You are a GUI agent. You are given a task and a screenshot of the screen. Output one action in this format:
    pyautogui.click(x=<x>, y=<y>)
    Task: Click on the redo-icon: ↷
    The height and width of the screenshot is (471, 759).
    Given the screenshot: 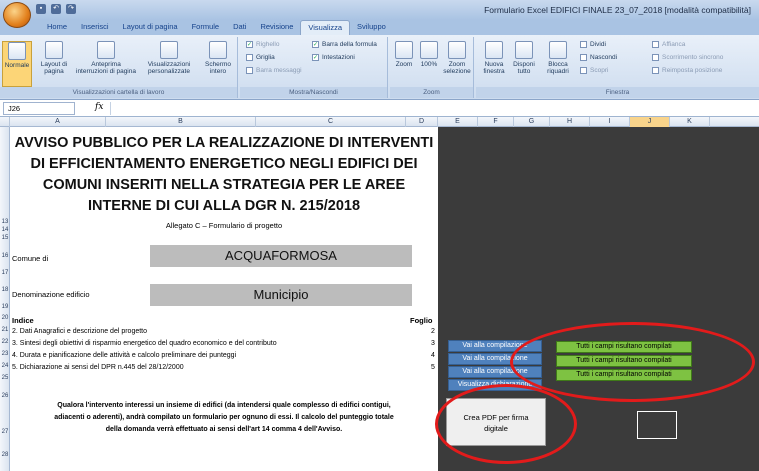 What is the action you would take?
    pyautogui.click(x=71, y=9)
    